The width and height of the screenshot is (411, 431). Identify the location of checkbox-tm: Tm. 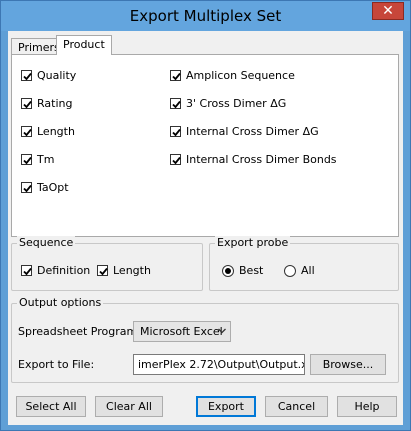
(37, 159).